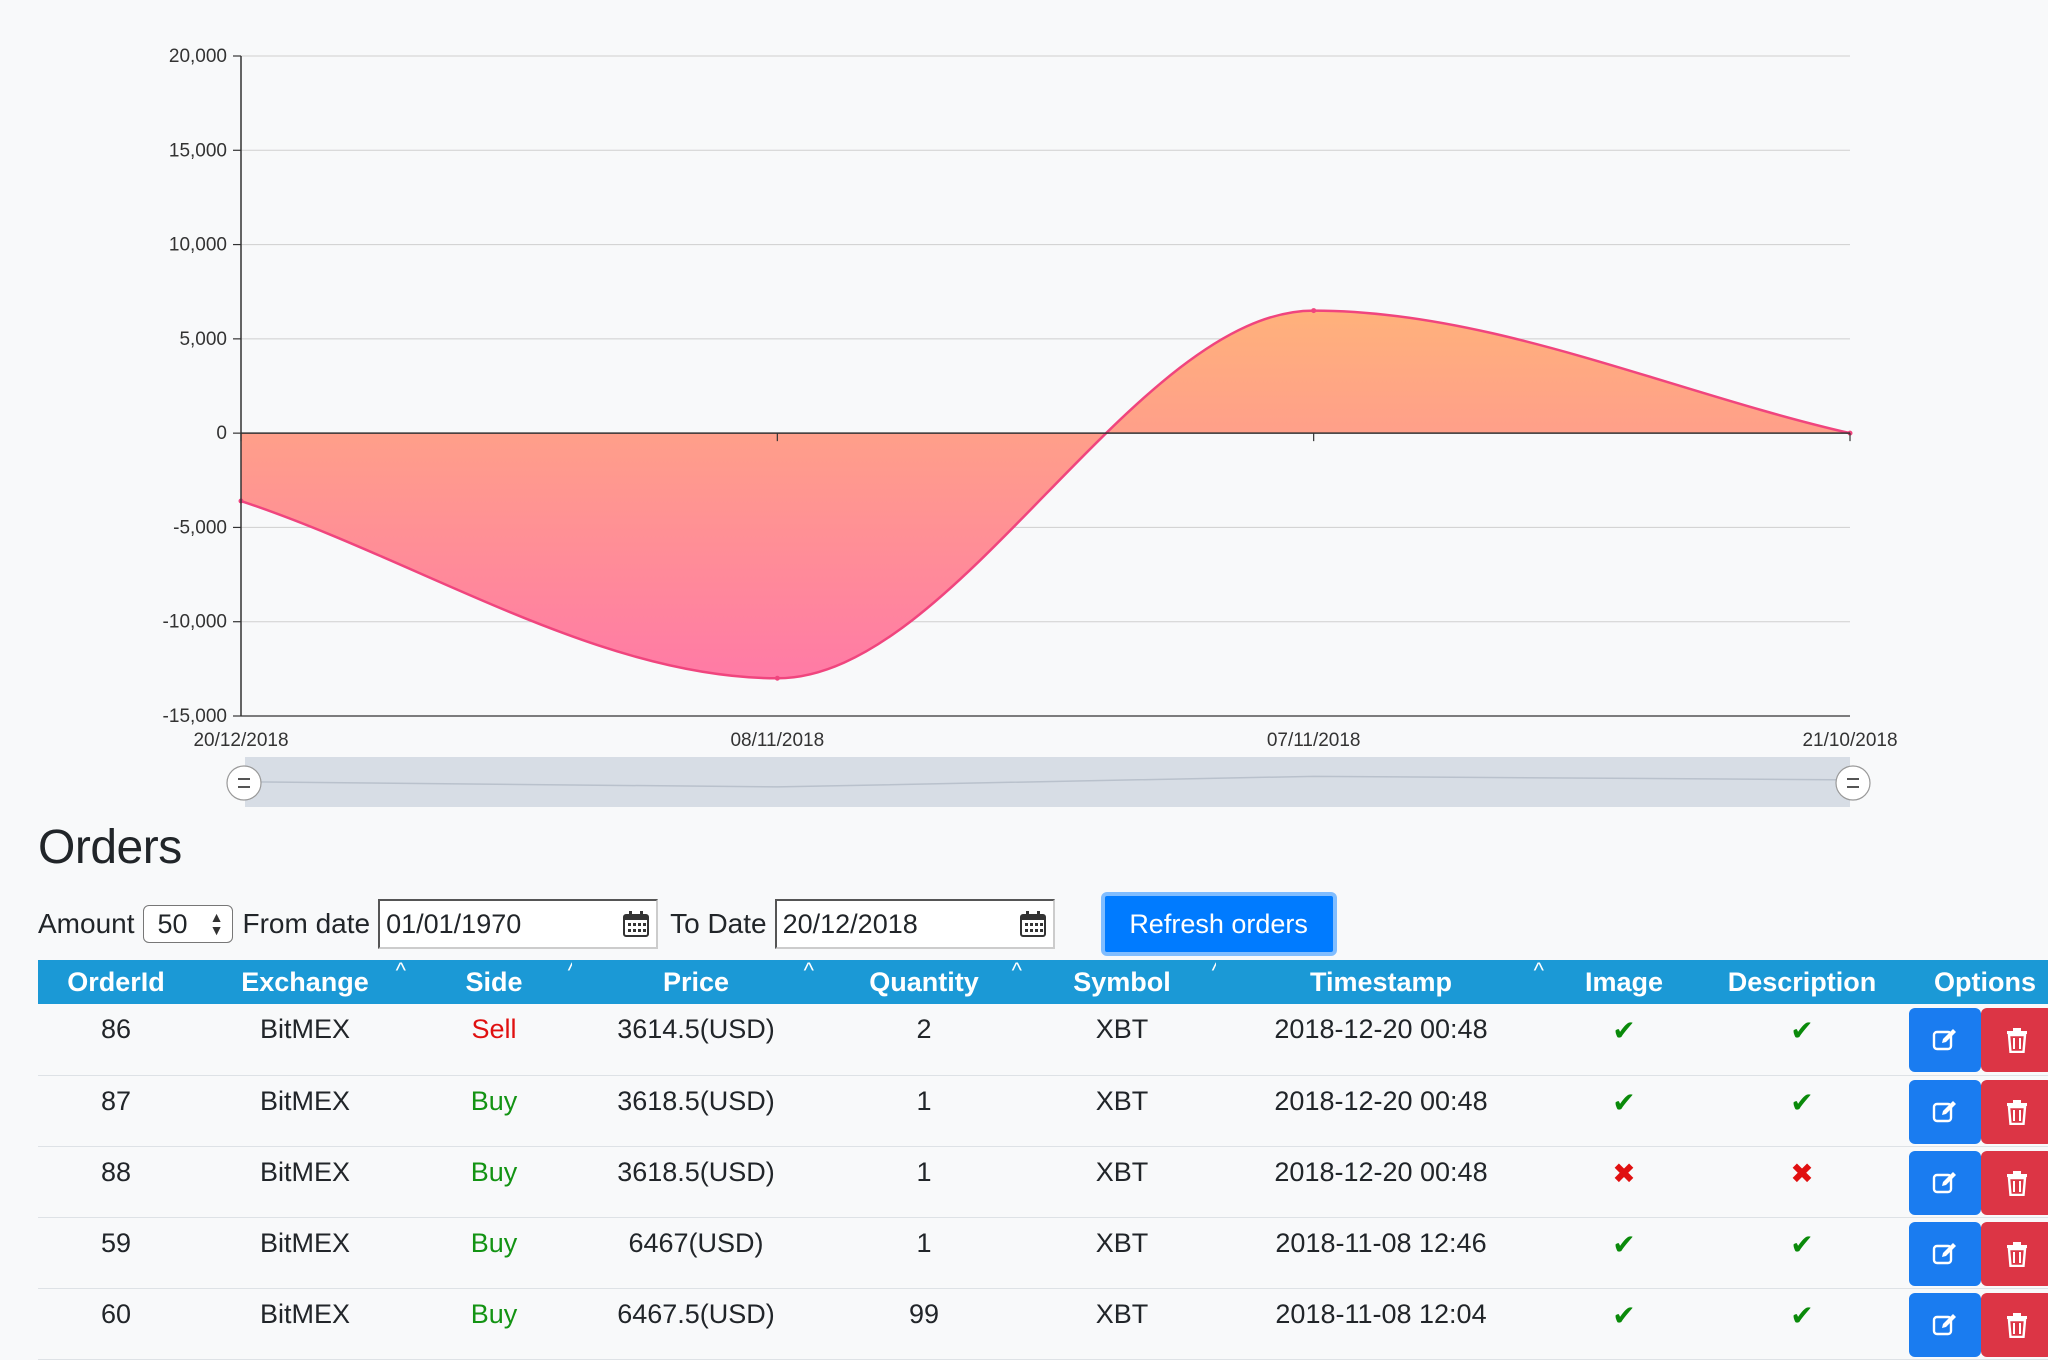 This screenshot has height=1360, width=2048. I want to click on cell-side: Sell, so click(494, 1040).